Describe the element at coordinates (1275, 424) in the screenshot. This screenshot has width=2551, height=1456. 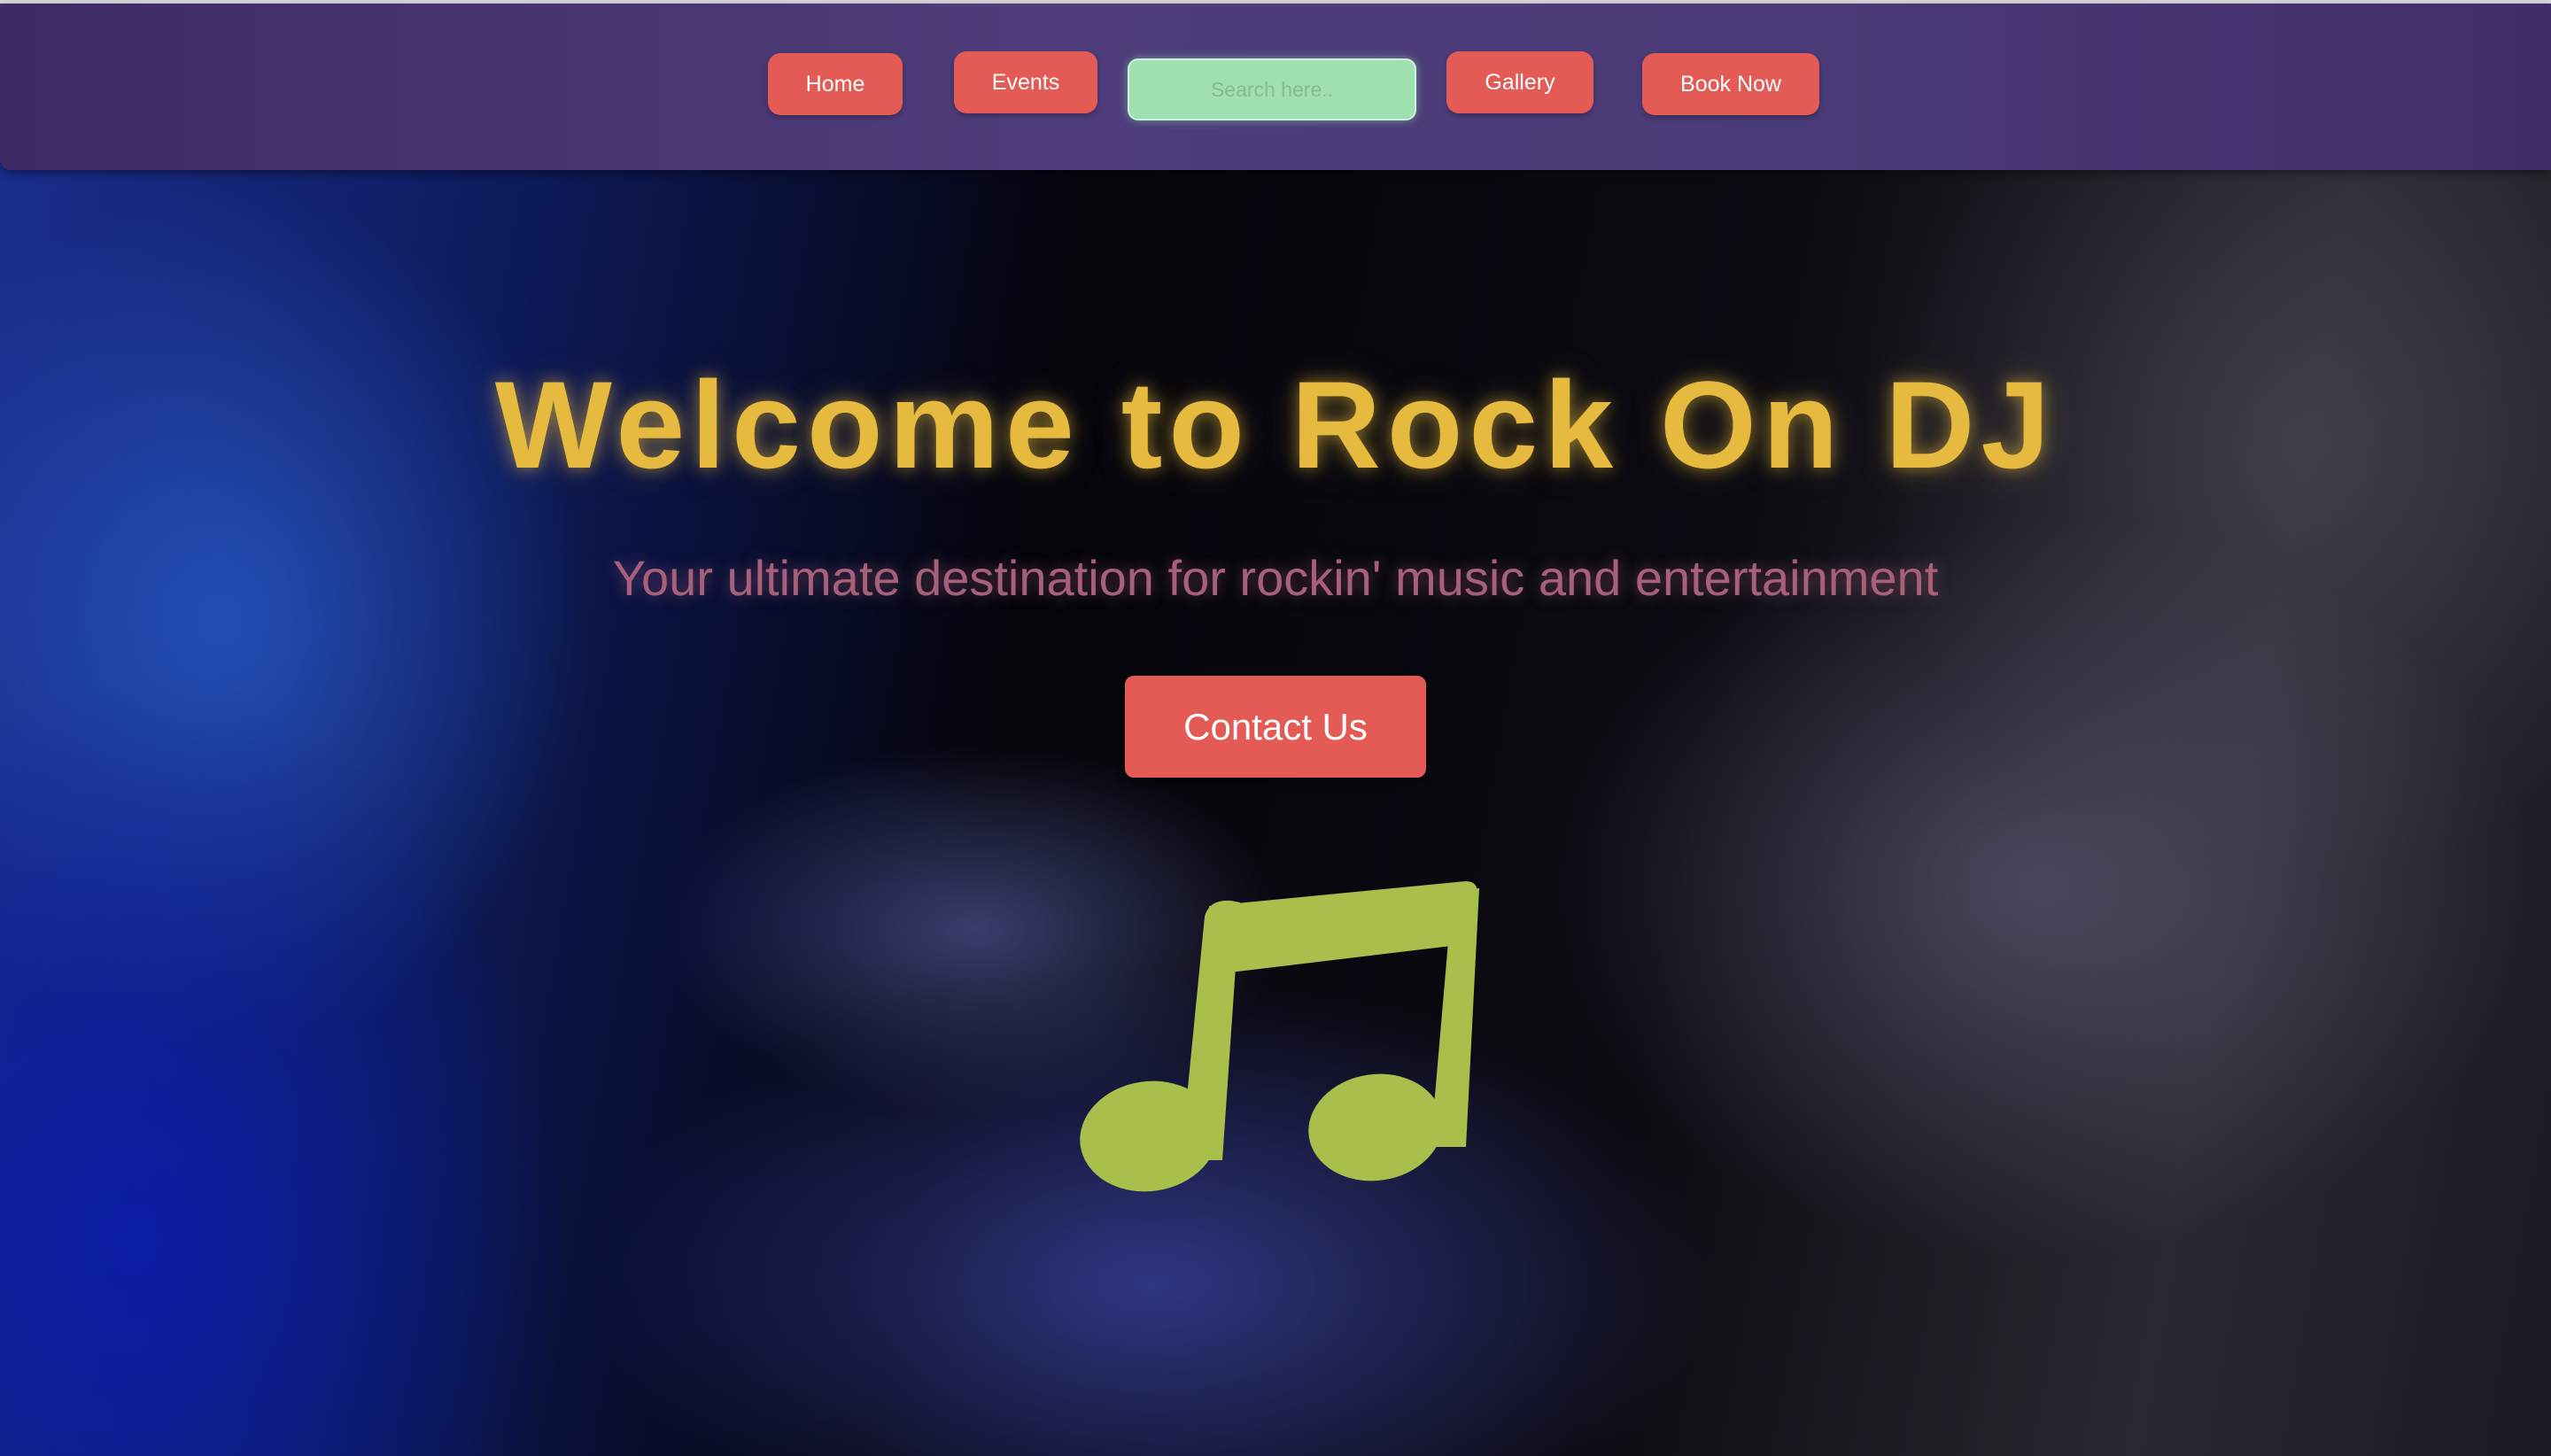
I see `hero-title: Welcome to Rock On DJ` at that location.